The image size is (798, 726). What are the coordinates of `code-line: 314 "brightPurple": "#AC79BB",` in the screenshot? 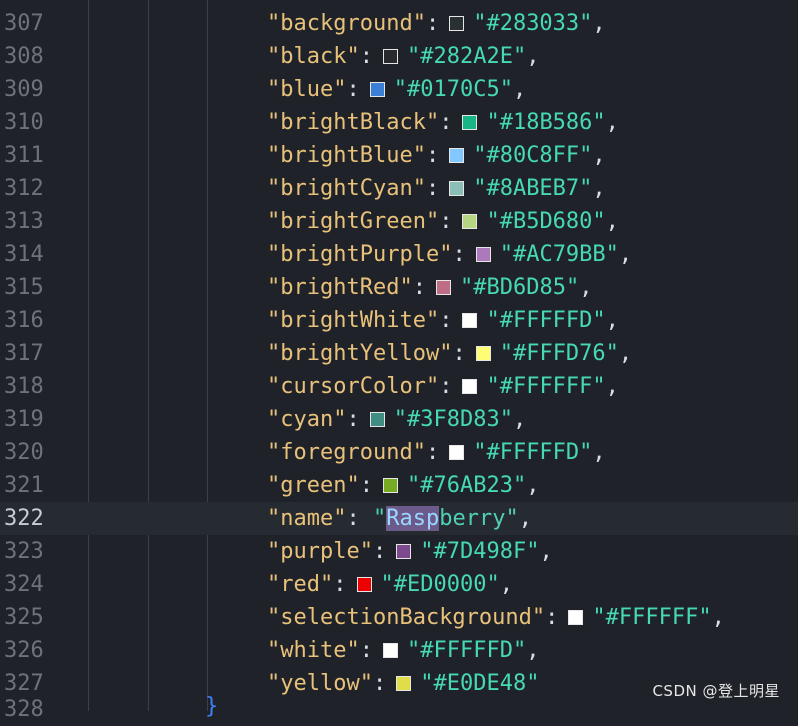 It's located at (399, 254).